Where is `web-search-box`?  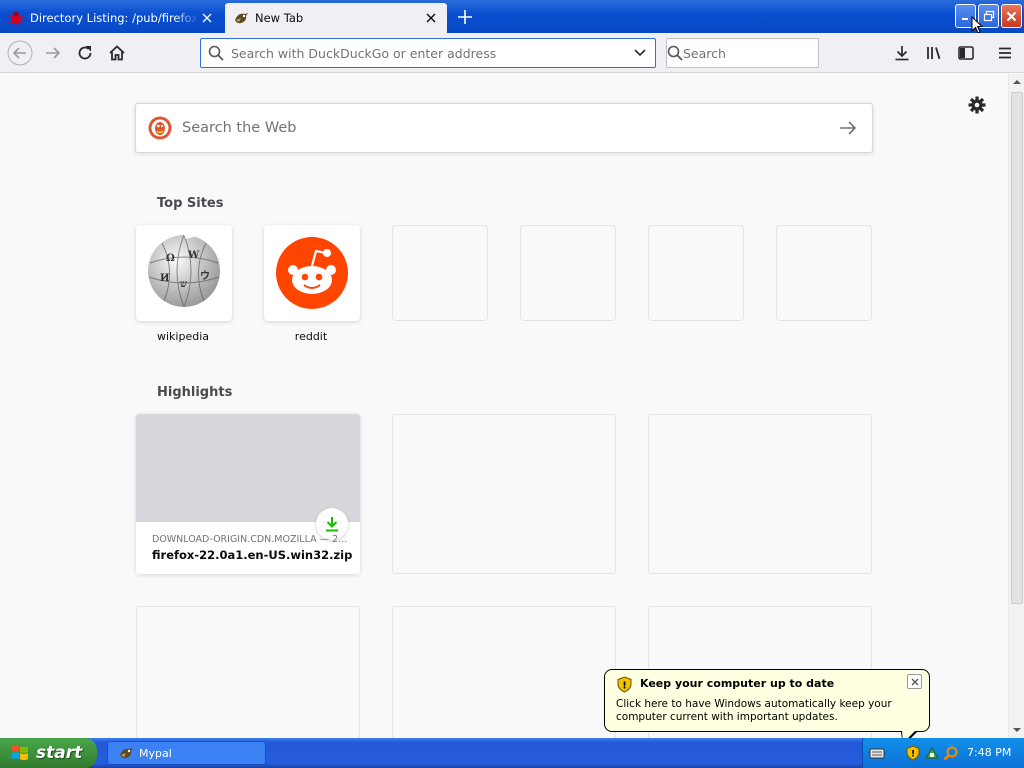 web-search-box is located at coordinates (504, 128).